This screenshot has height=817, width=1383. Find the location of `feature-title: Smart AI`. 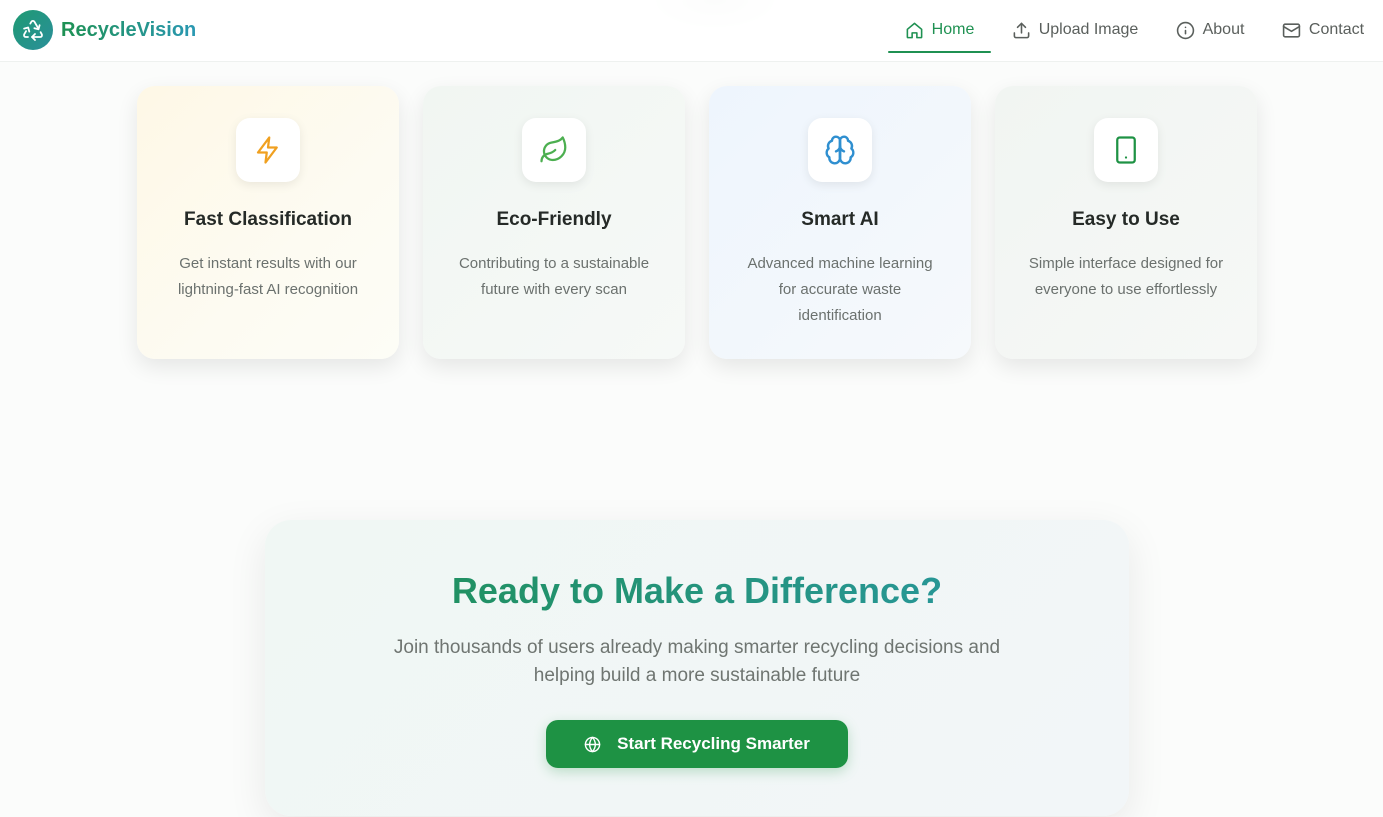

feature-title: Smart AI is located at coordinates (840, 219).